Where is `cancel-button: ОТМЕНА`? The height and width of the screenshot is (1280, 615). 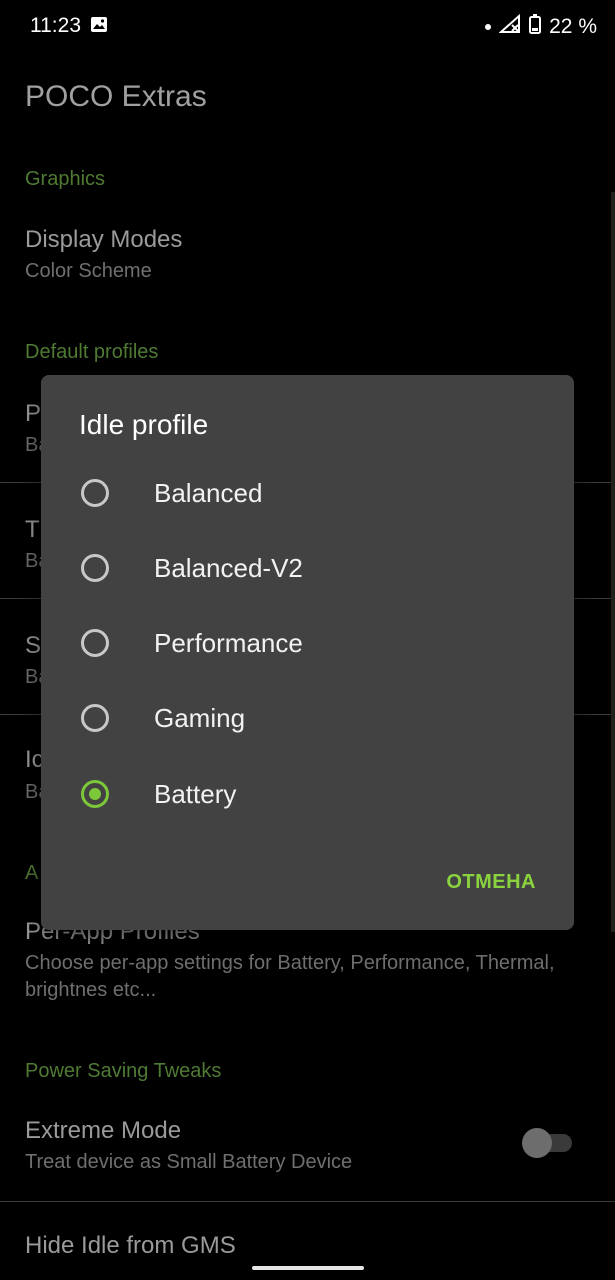 cancel-button: ОТМЕНА is located at coordinates (491, 882).